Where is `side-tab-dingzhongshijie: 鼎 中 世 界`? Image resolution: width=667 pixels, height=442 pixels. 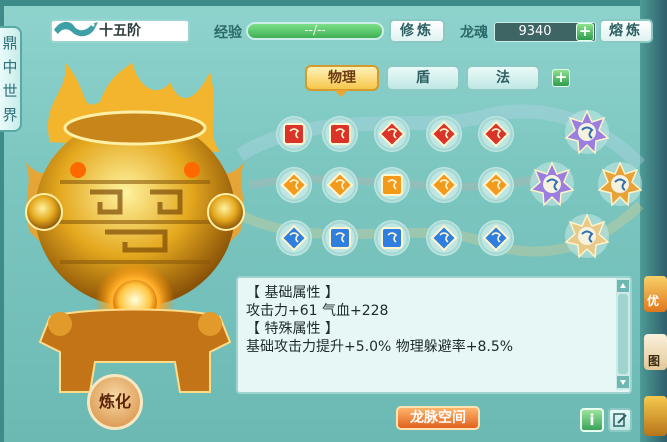
side-tab-dingzhongshijie: 鼎 中 世 界 is located at coordinates (11, 79).